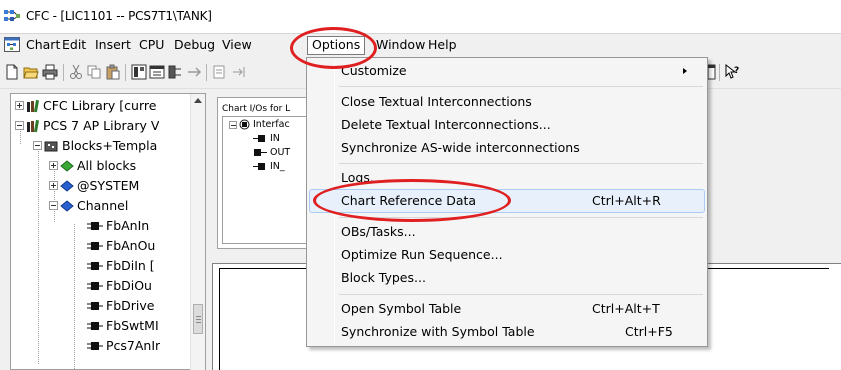 This screenshot has width=841, height=370. Describe the element at coordinates (336, 45) in the screenshot. I see `menu-options: Options` at that location.